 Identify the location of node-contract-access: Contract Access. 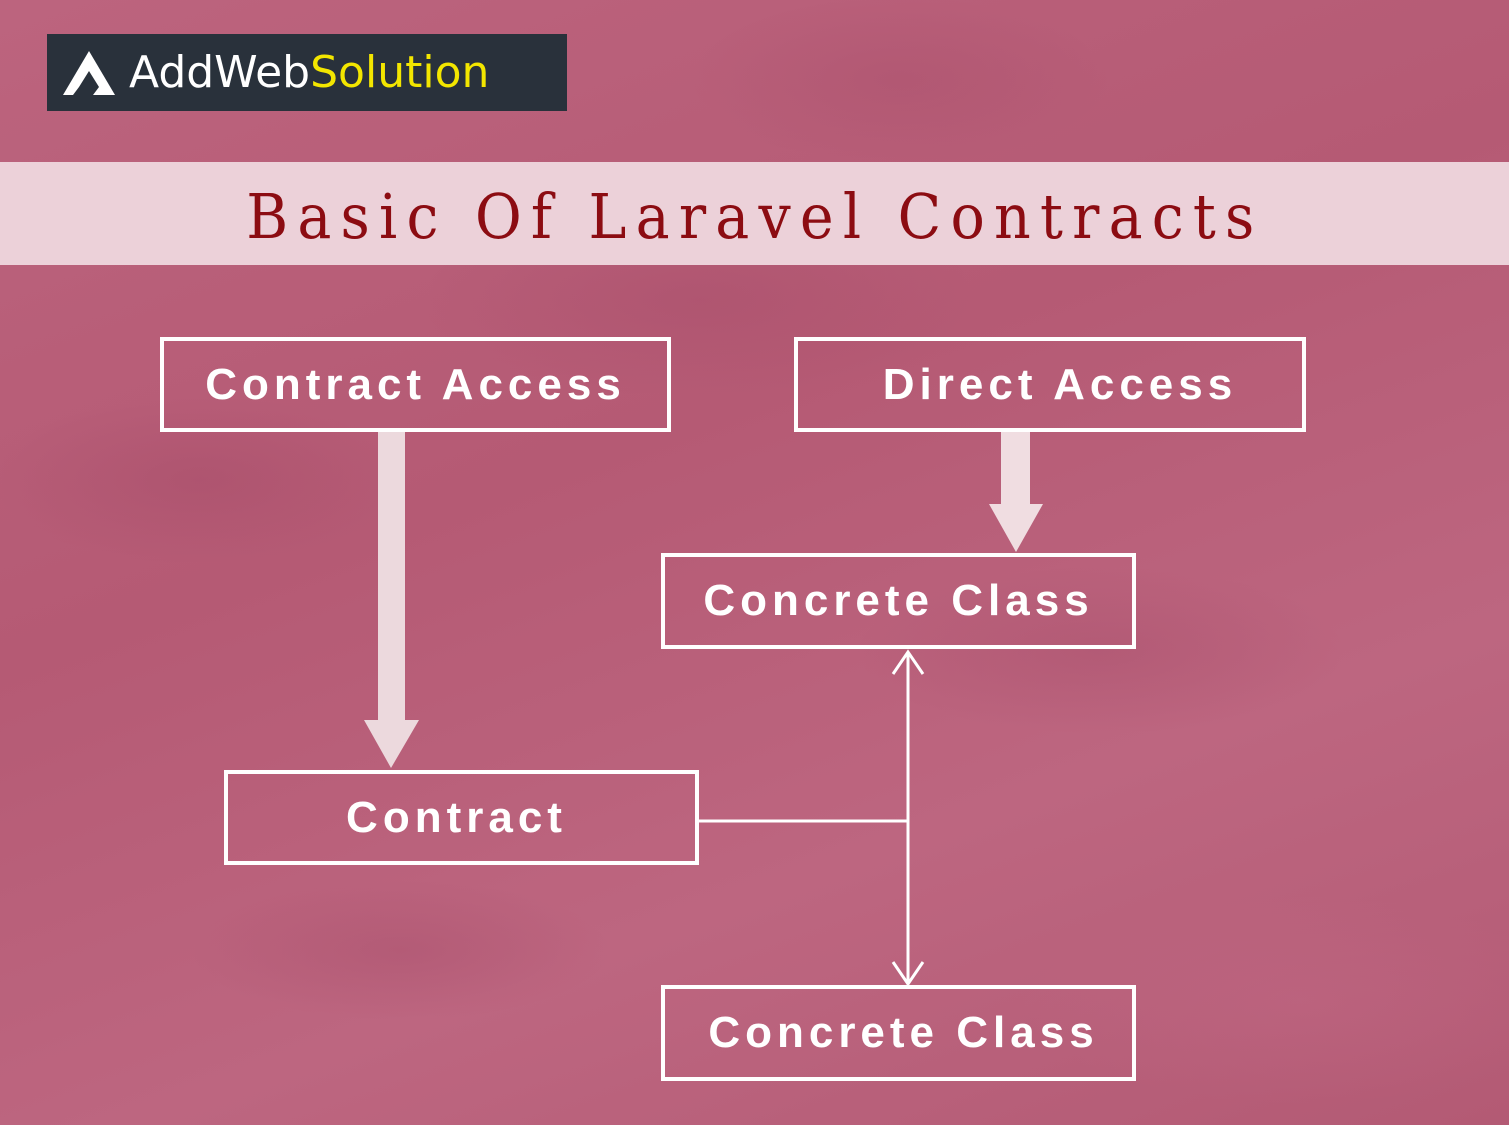
(415, 384).